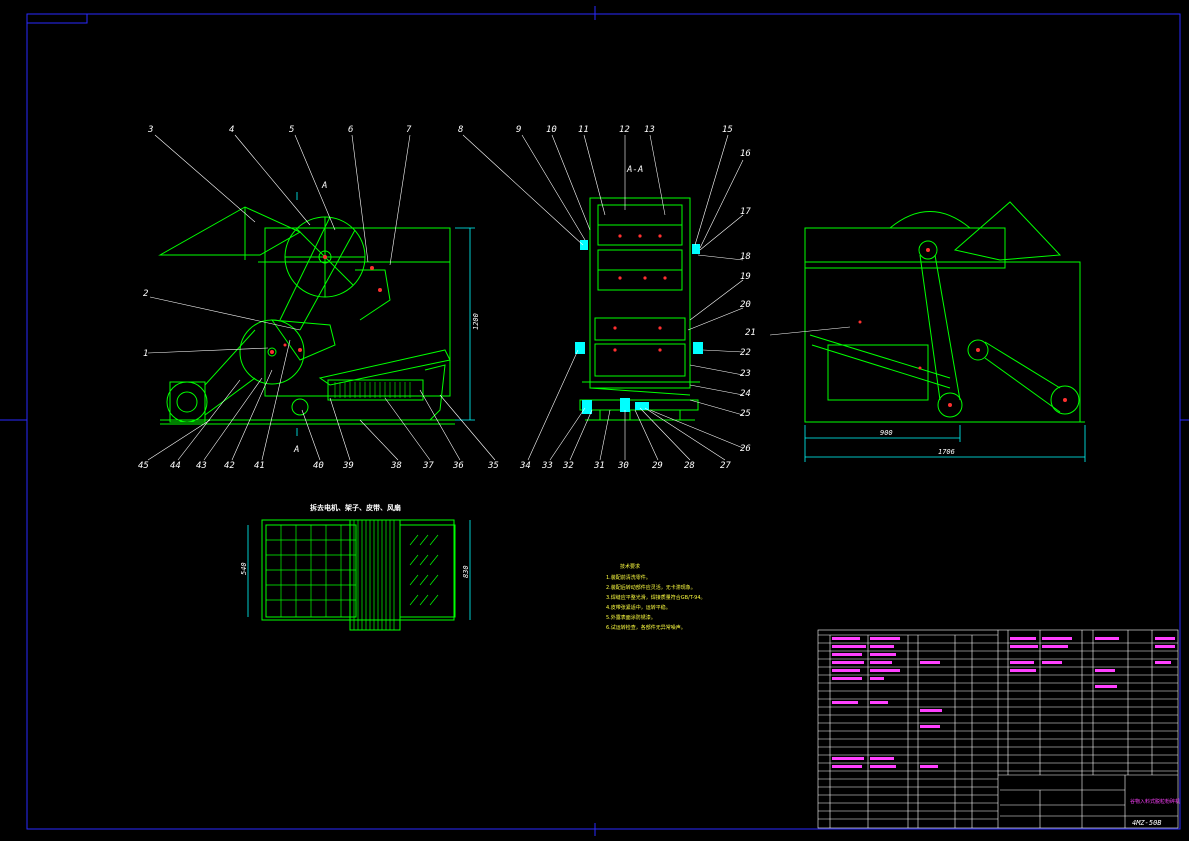 This screenshot has height=841, width=1189. Describe the element at coordinates (745, 353) in the screenshot. I see `part-number: 22` at that location.